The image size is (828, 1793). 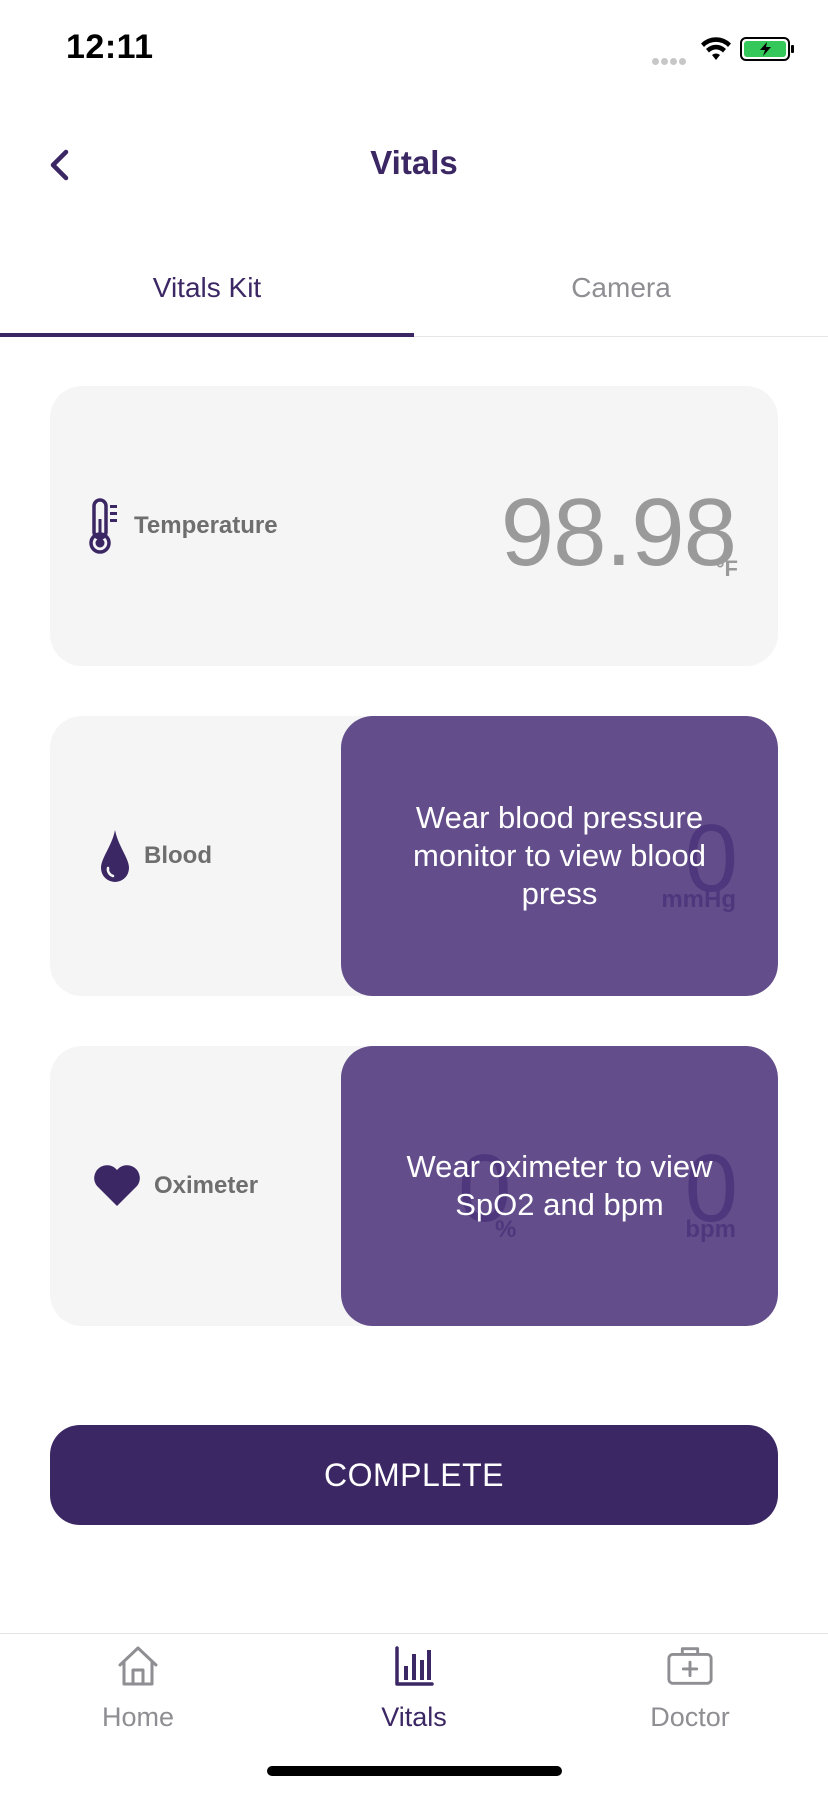 What do you see at coordinates (414, 1771) in the screenshot?
I see `home-indicator` at bounding box center [414, 1771].